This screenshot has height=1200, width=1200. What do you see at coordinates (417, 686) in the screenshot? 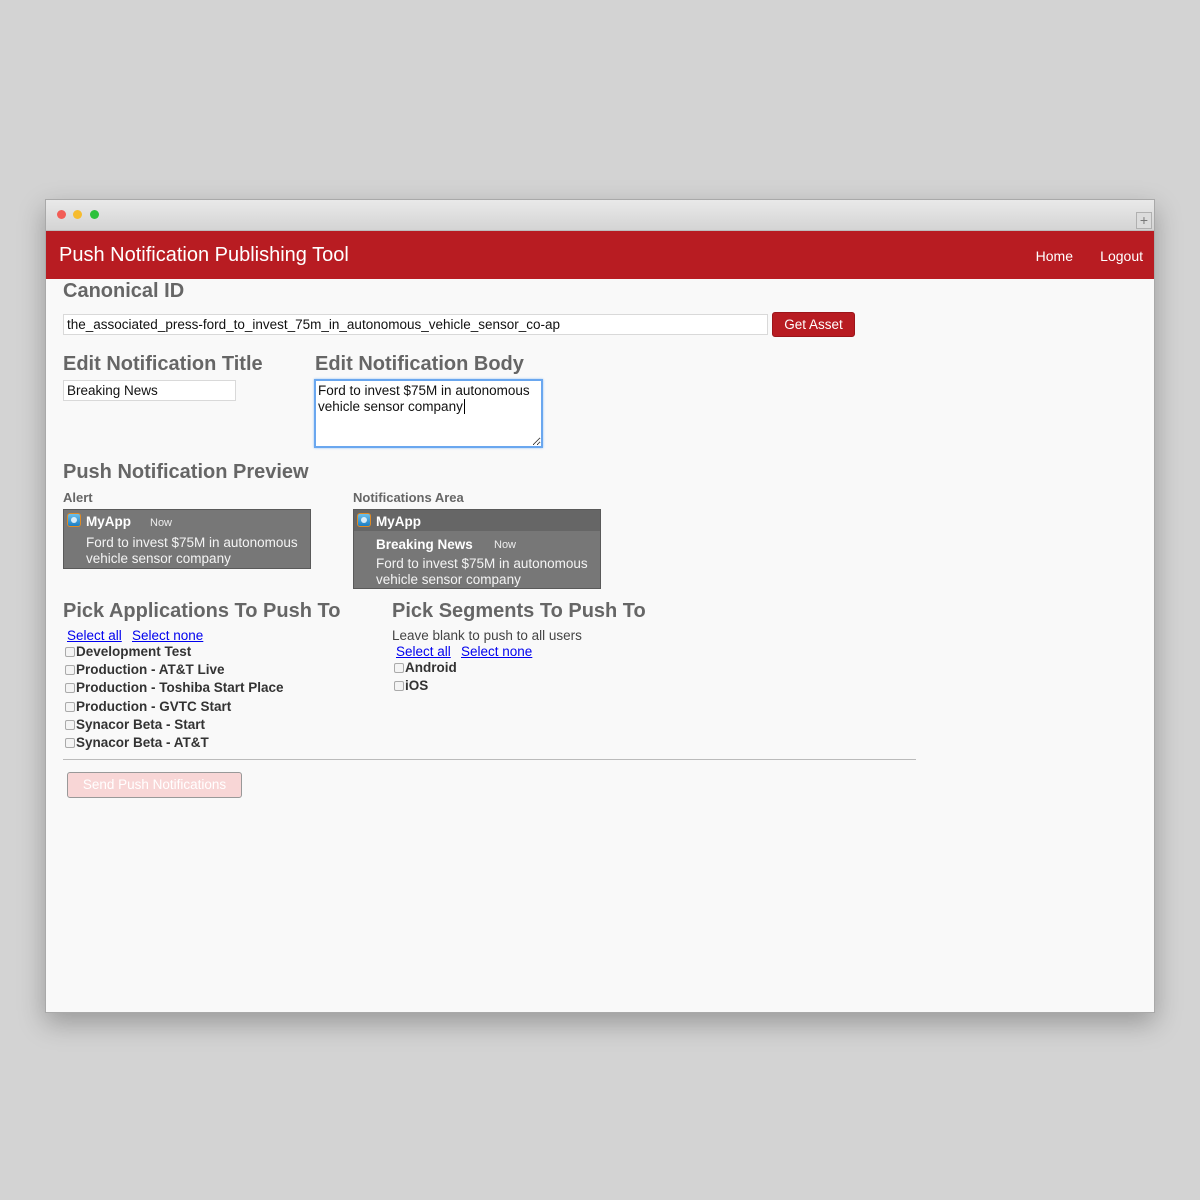
I see `checkbox-label: iOS` at bounding box center [417, 686].